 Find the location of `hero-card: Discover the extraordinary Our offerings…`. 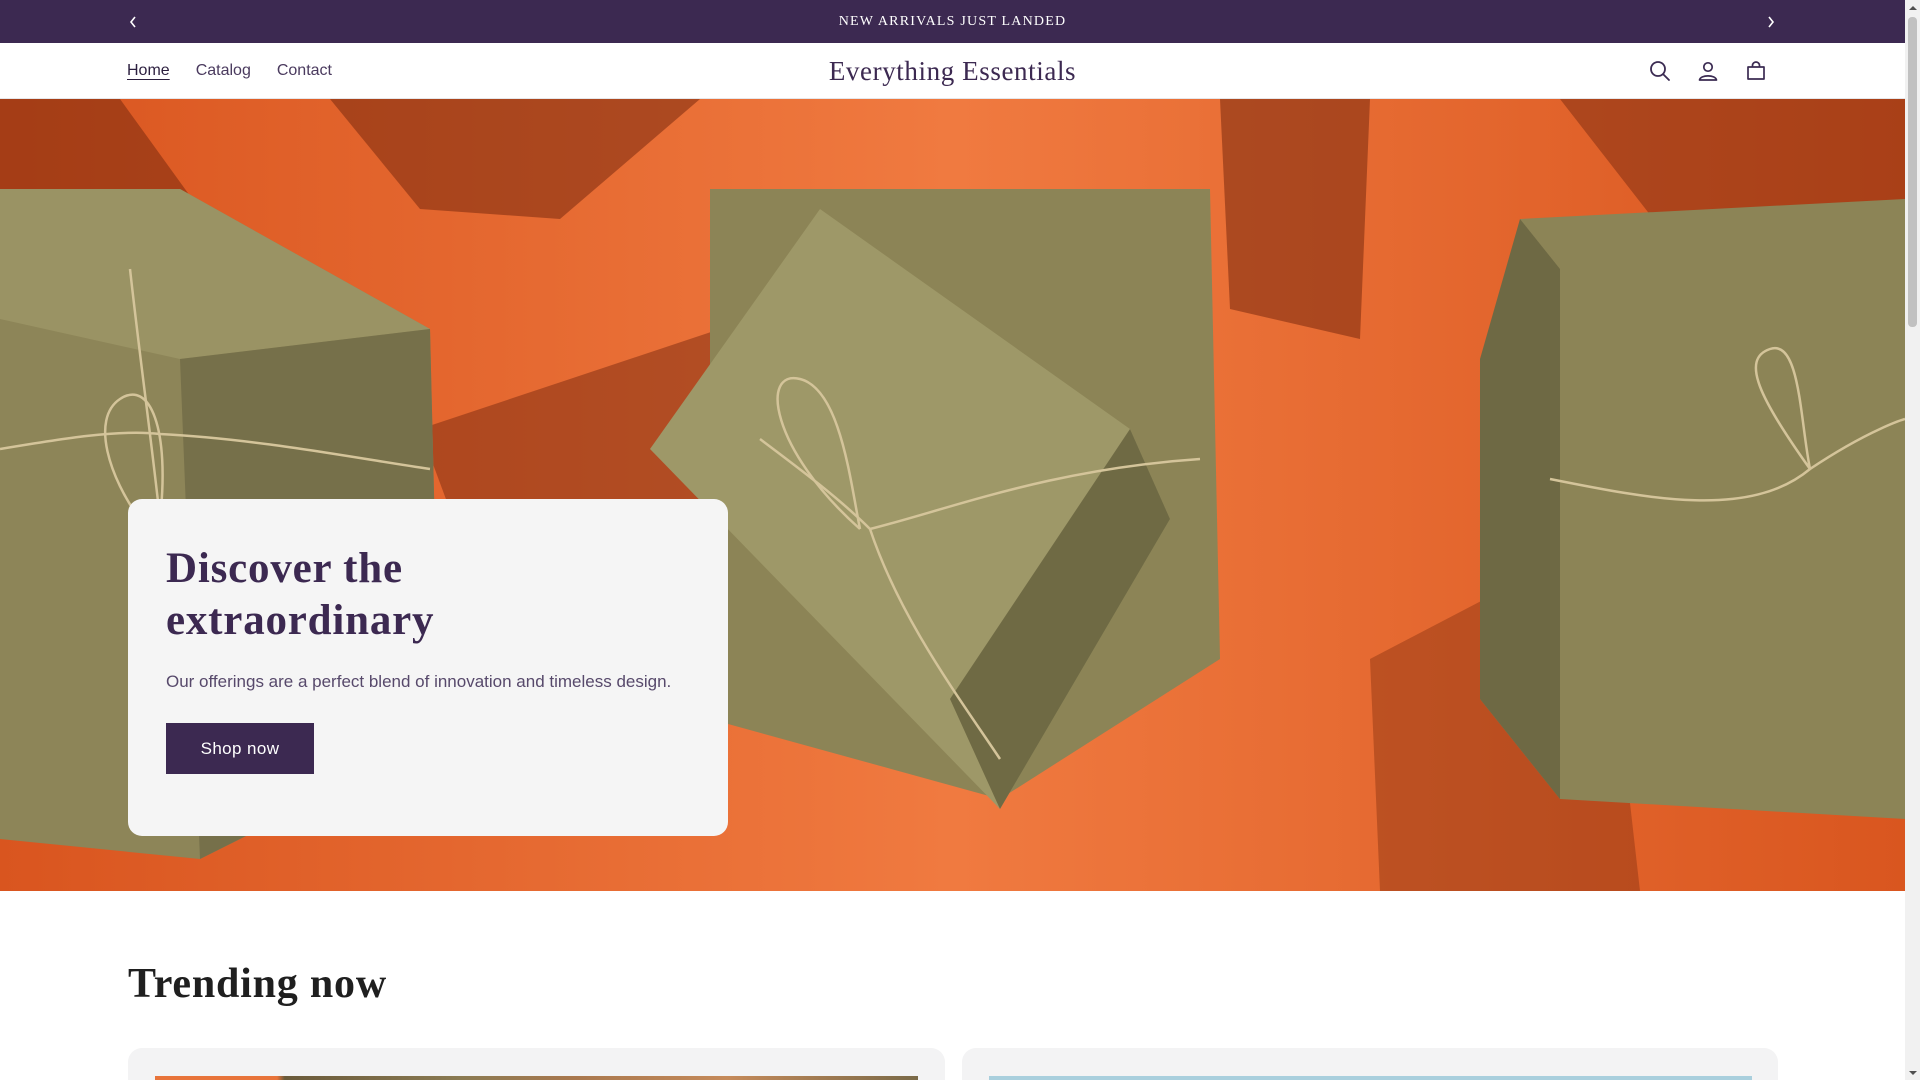

hero-card: Discover the extraordinary Our offerings… is located at coordinates (428, 667).